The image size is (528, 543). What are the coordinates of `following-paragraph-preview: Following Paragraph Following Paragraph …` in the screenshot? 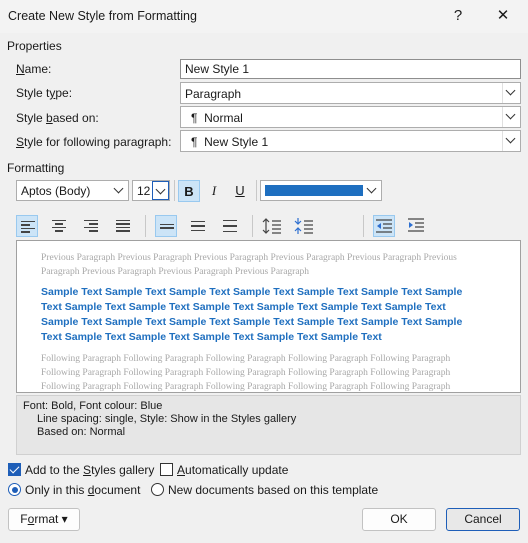 It's located at (246, 373).